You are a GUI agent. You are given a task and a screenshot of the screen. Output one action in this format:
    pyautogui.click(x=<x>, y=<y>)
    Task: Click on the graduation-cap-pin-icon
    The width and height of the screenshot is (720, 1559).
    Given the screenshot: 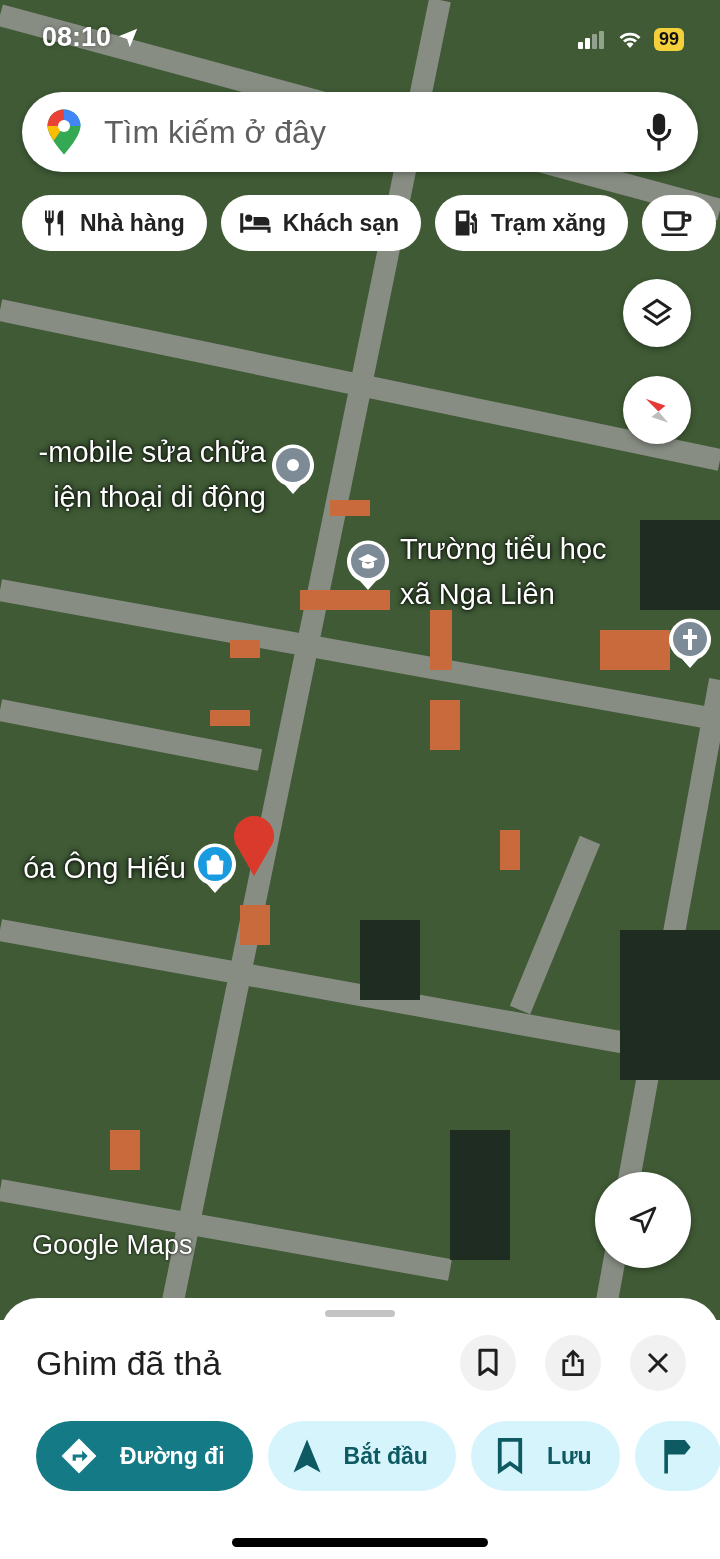 What is the action you would take?
    pyautogui.click(x=368, y=566)
    